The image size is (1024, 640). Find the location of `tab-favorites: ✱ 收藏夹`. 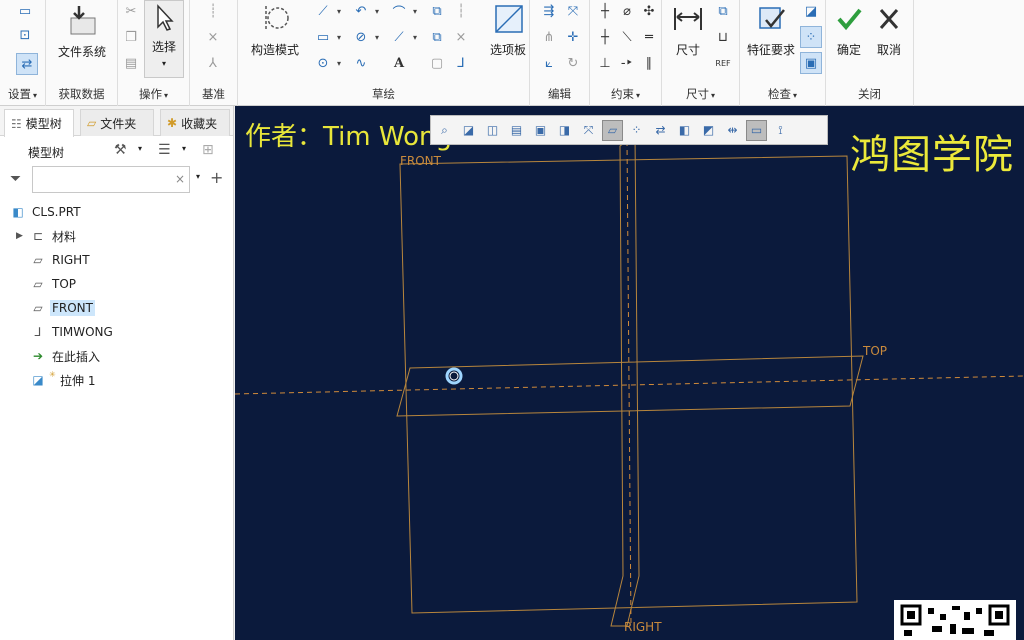

tab-favorites: ✱ 收藏夹 is located at coordinates (195, 122).